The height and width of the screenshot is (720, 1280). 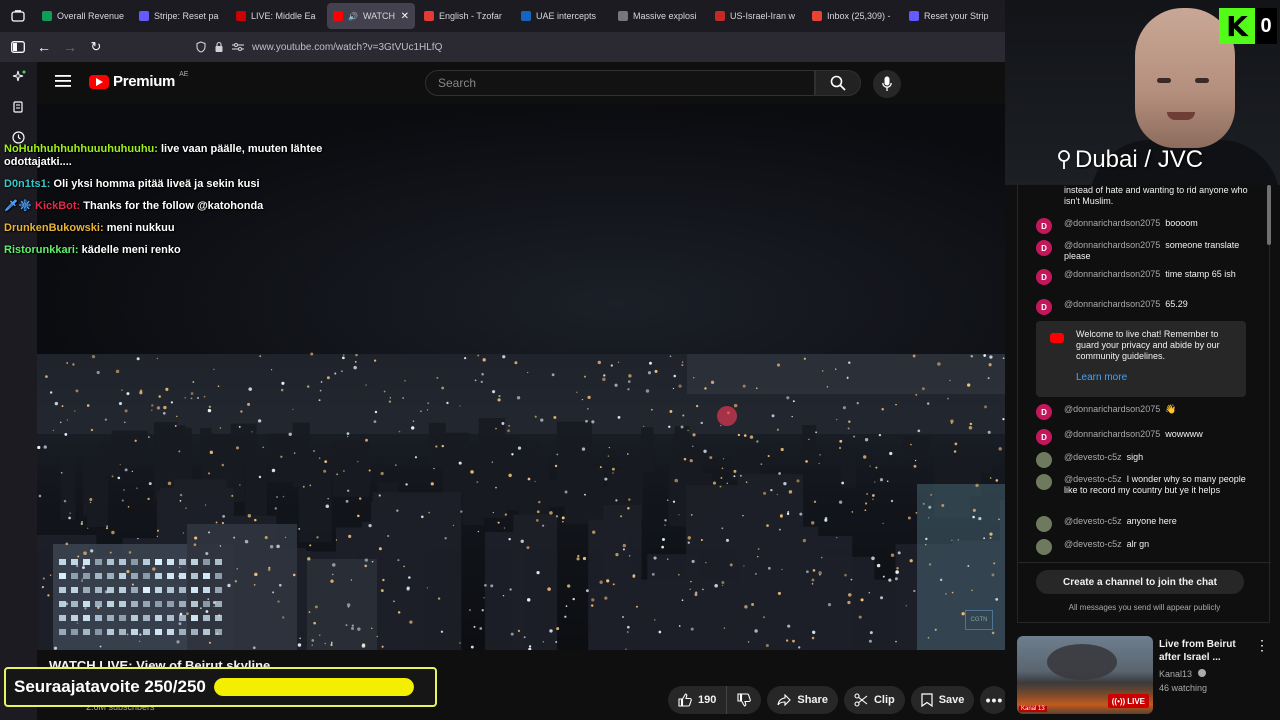 I want to click on reload-button: ↻, so click(x=96, y=47).